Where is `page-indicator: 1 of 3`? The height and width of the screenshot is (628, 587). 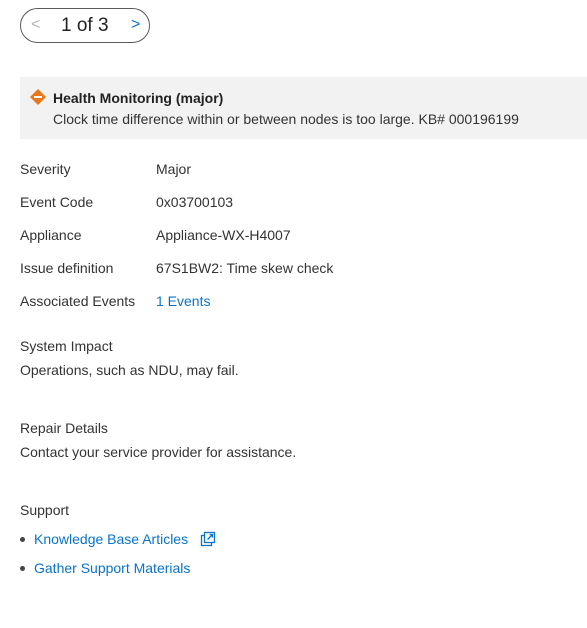 page-indicator: 1 of 3 is located at coordinates (85, 25).